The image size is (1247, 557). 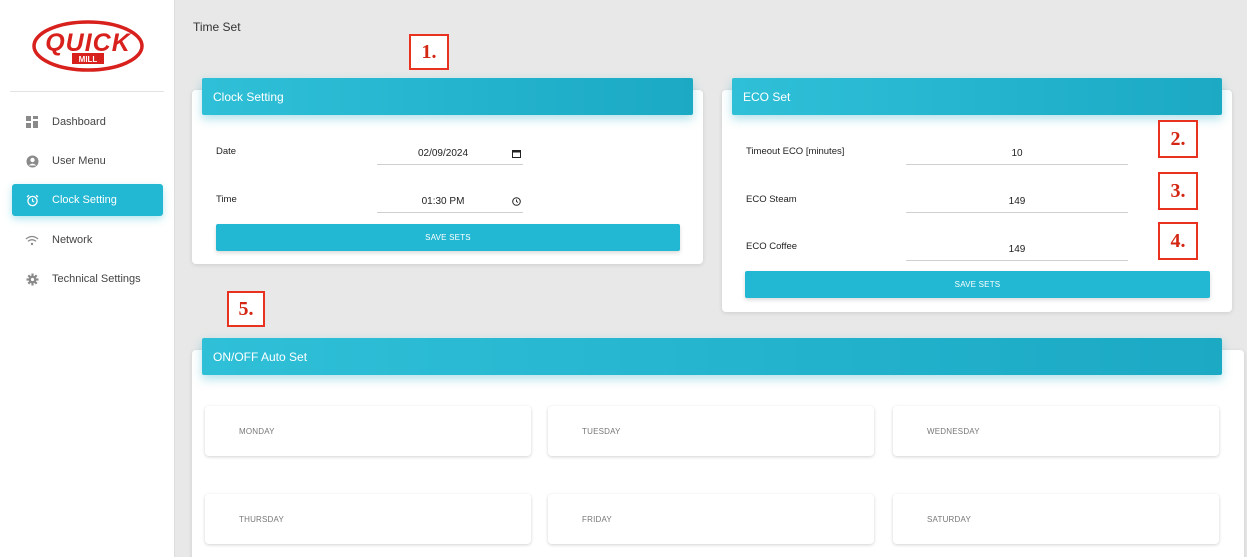 I want to click on date-input: 02/09/2024, so click(x=450, y=154).